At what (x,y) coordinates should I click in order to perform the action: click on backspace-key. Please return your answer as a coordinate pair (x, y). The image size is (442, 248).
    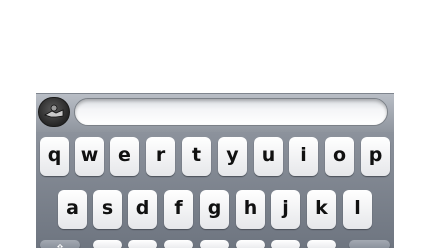
    Looking at the image, I should click on (369, 244).